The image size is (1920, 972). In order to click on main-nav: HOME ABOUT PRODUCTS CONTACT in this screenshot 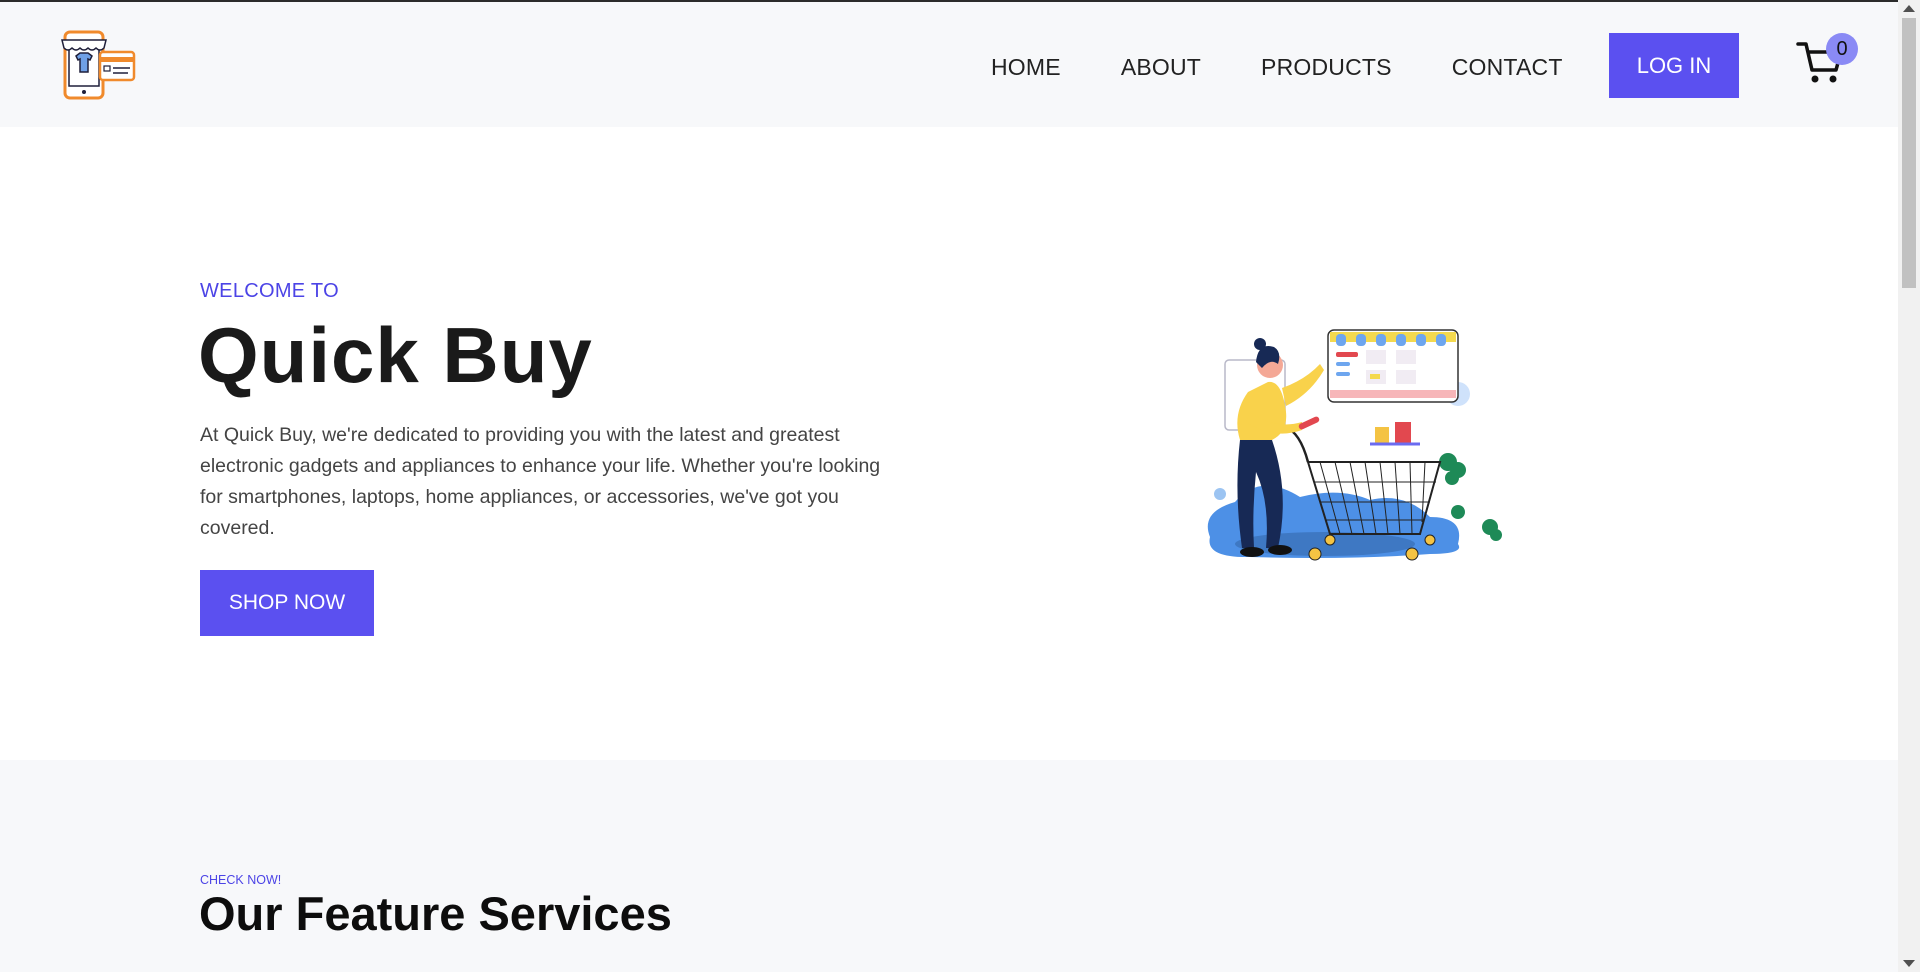, I will do `click(1307, 67)`.